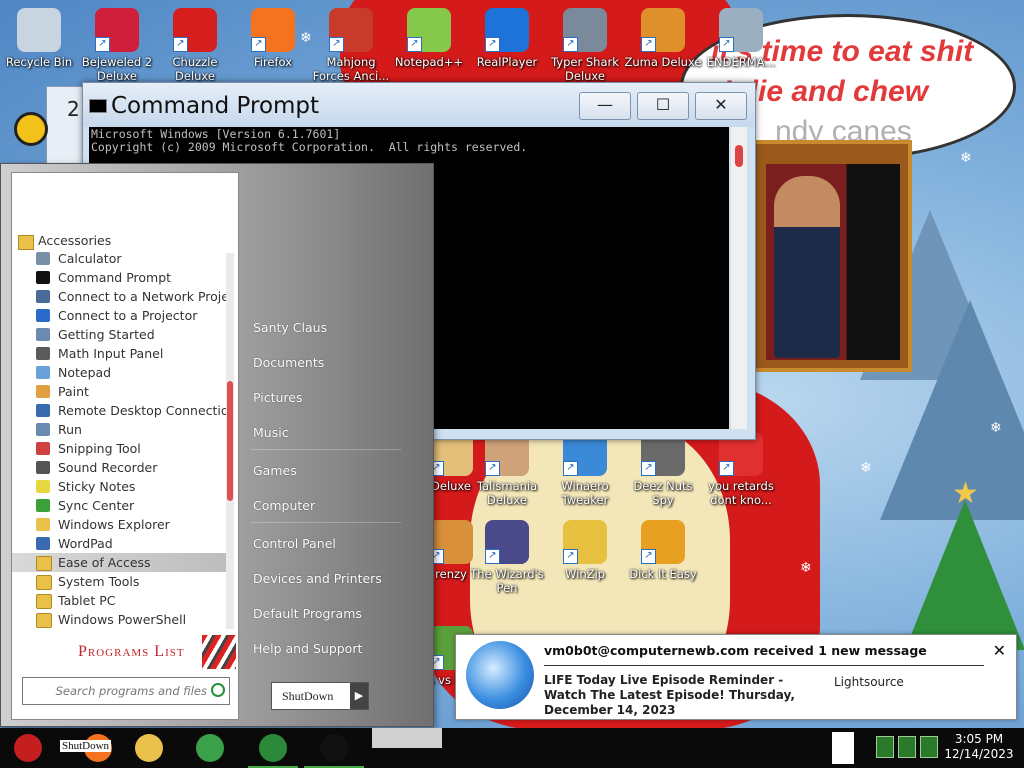  What do you see at coordinates (507, 557) in the screenshot?
I see `desktop-icon: ↗ The Wizard's Pen` at bounding box center [507, 557].